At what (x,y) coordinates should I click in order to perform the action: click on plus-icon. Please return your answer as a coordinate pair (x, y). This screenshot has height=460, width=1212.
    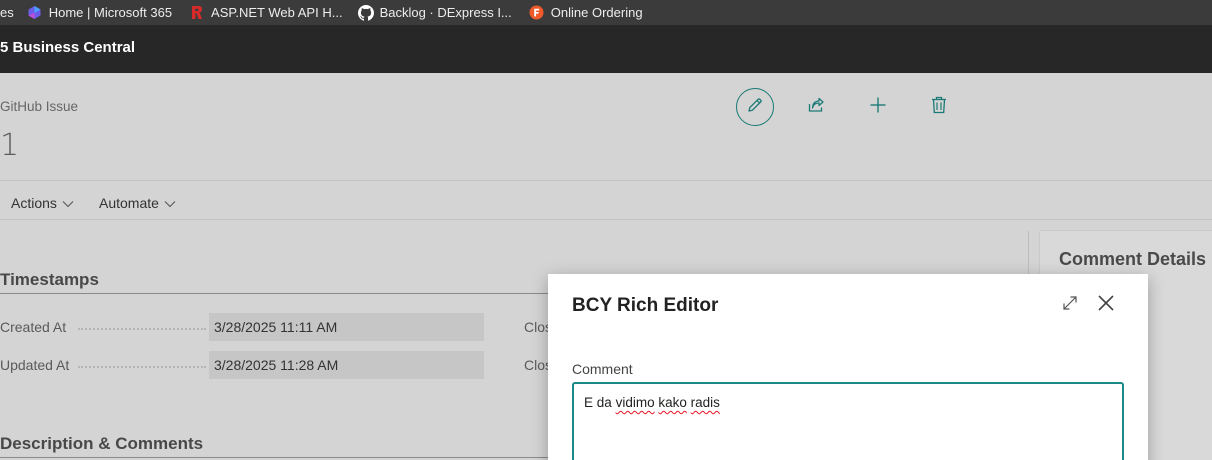
    Looking at the image, I should click on (878, 107).